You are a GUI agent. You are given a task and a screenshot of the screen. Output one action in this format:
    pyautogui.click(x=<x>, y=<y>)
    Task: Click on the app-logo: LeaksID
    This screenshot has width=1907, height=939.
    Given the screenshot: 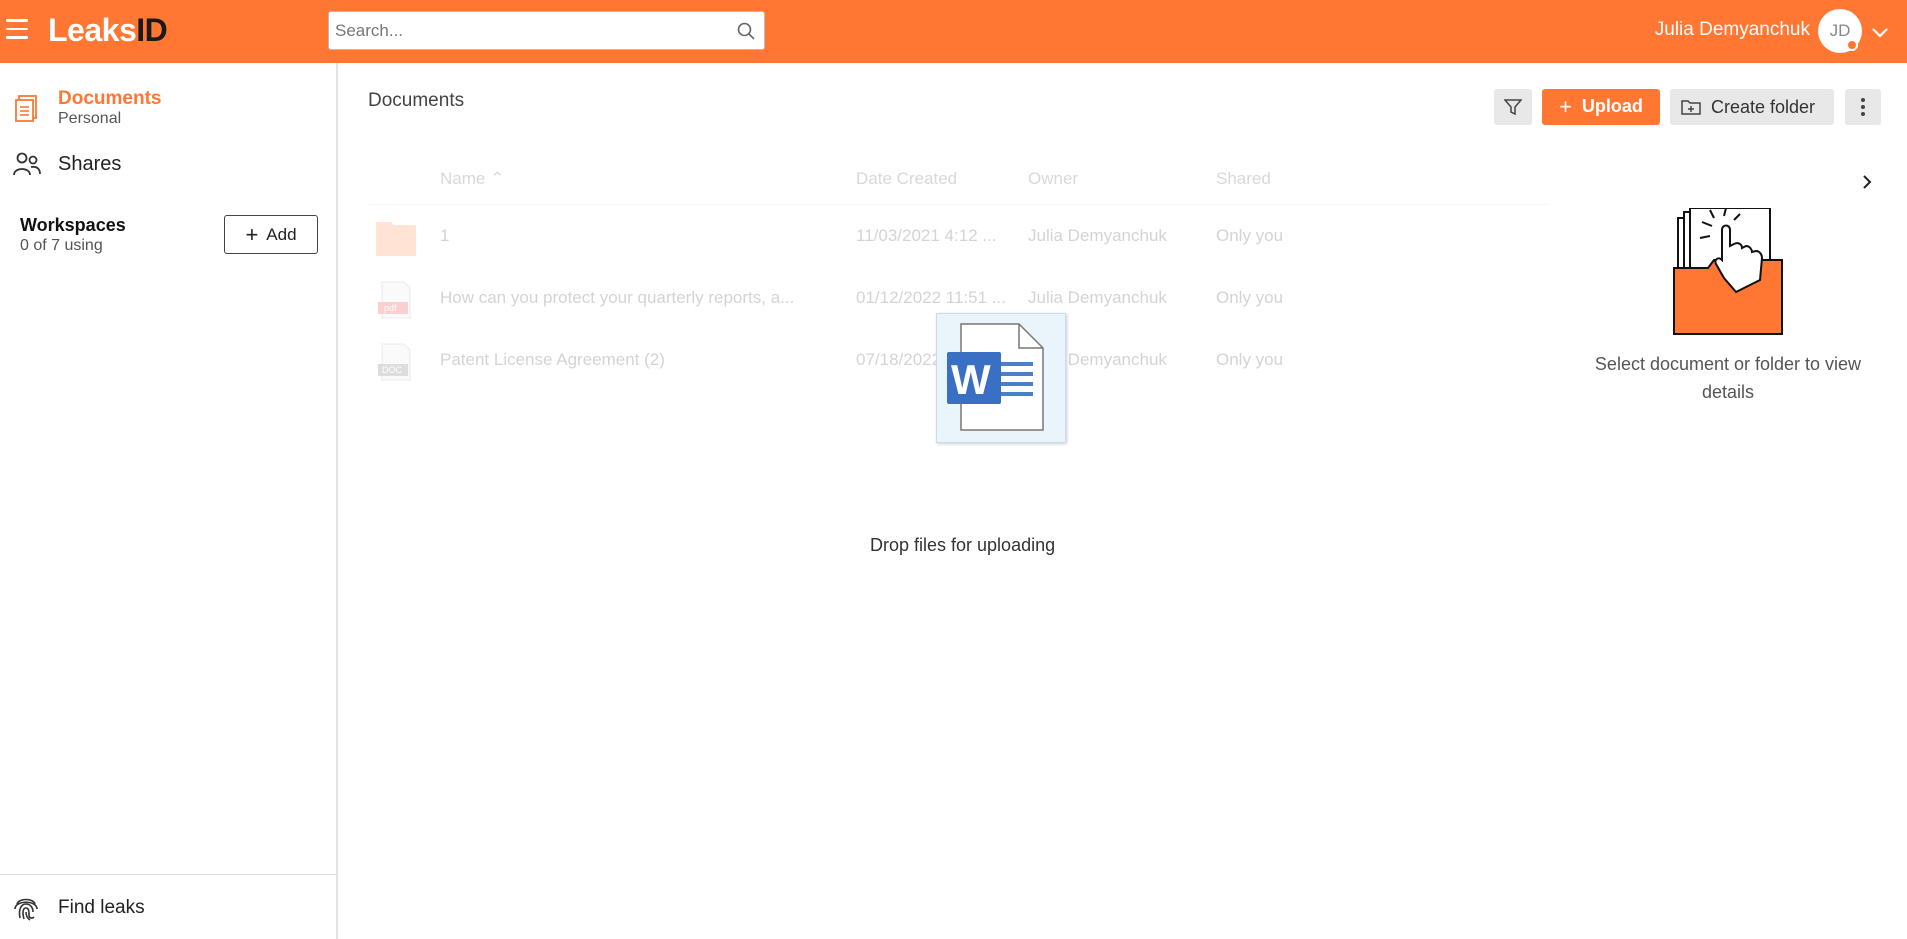 What is the action you would take?
    pyautogui.click(x=108, y=30)
    